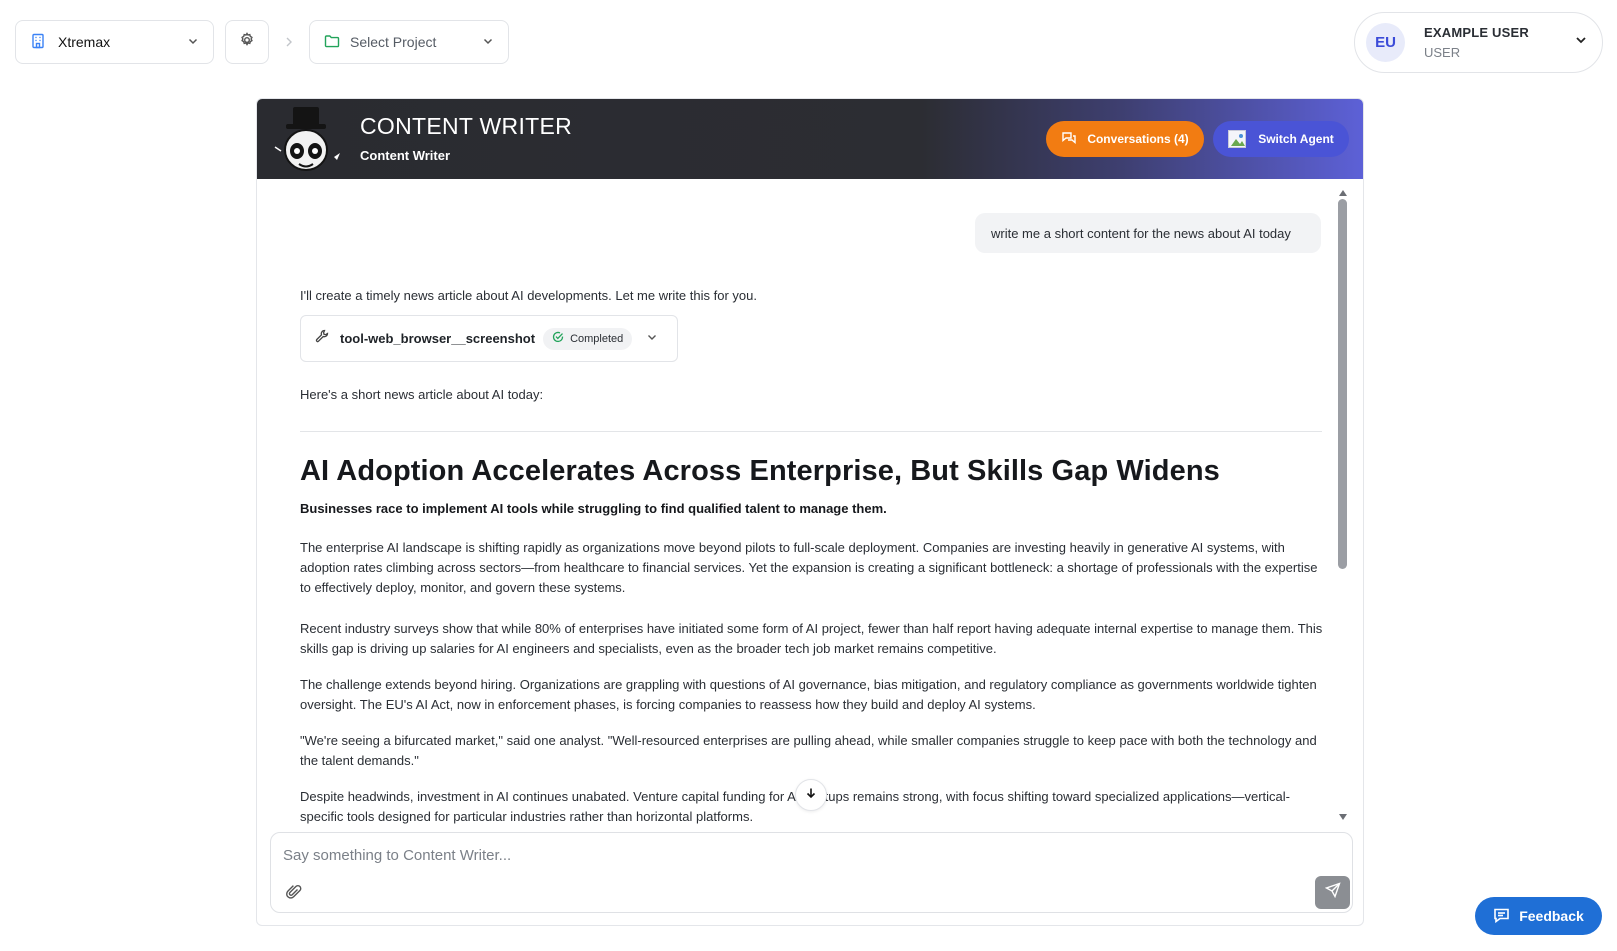  What do you see at coordinates (294, 892) in the screenshot?
I see `paperclip-icon` at bounding box center [294, 892].